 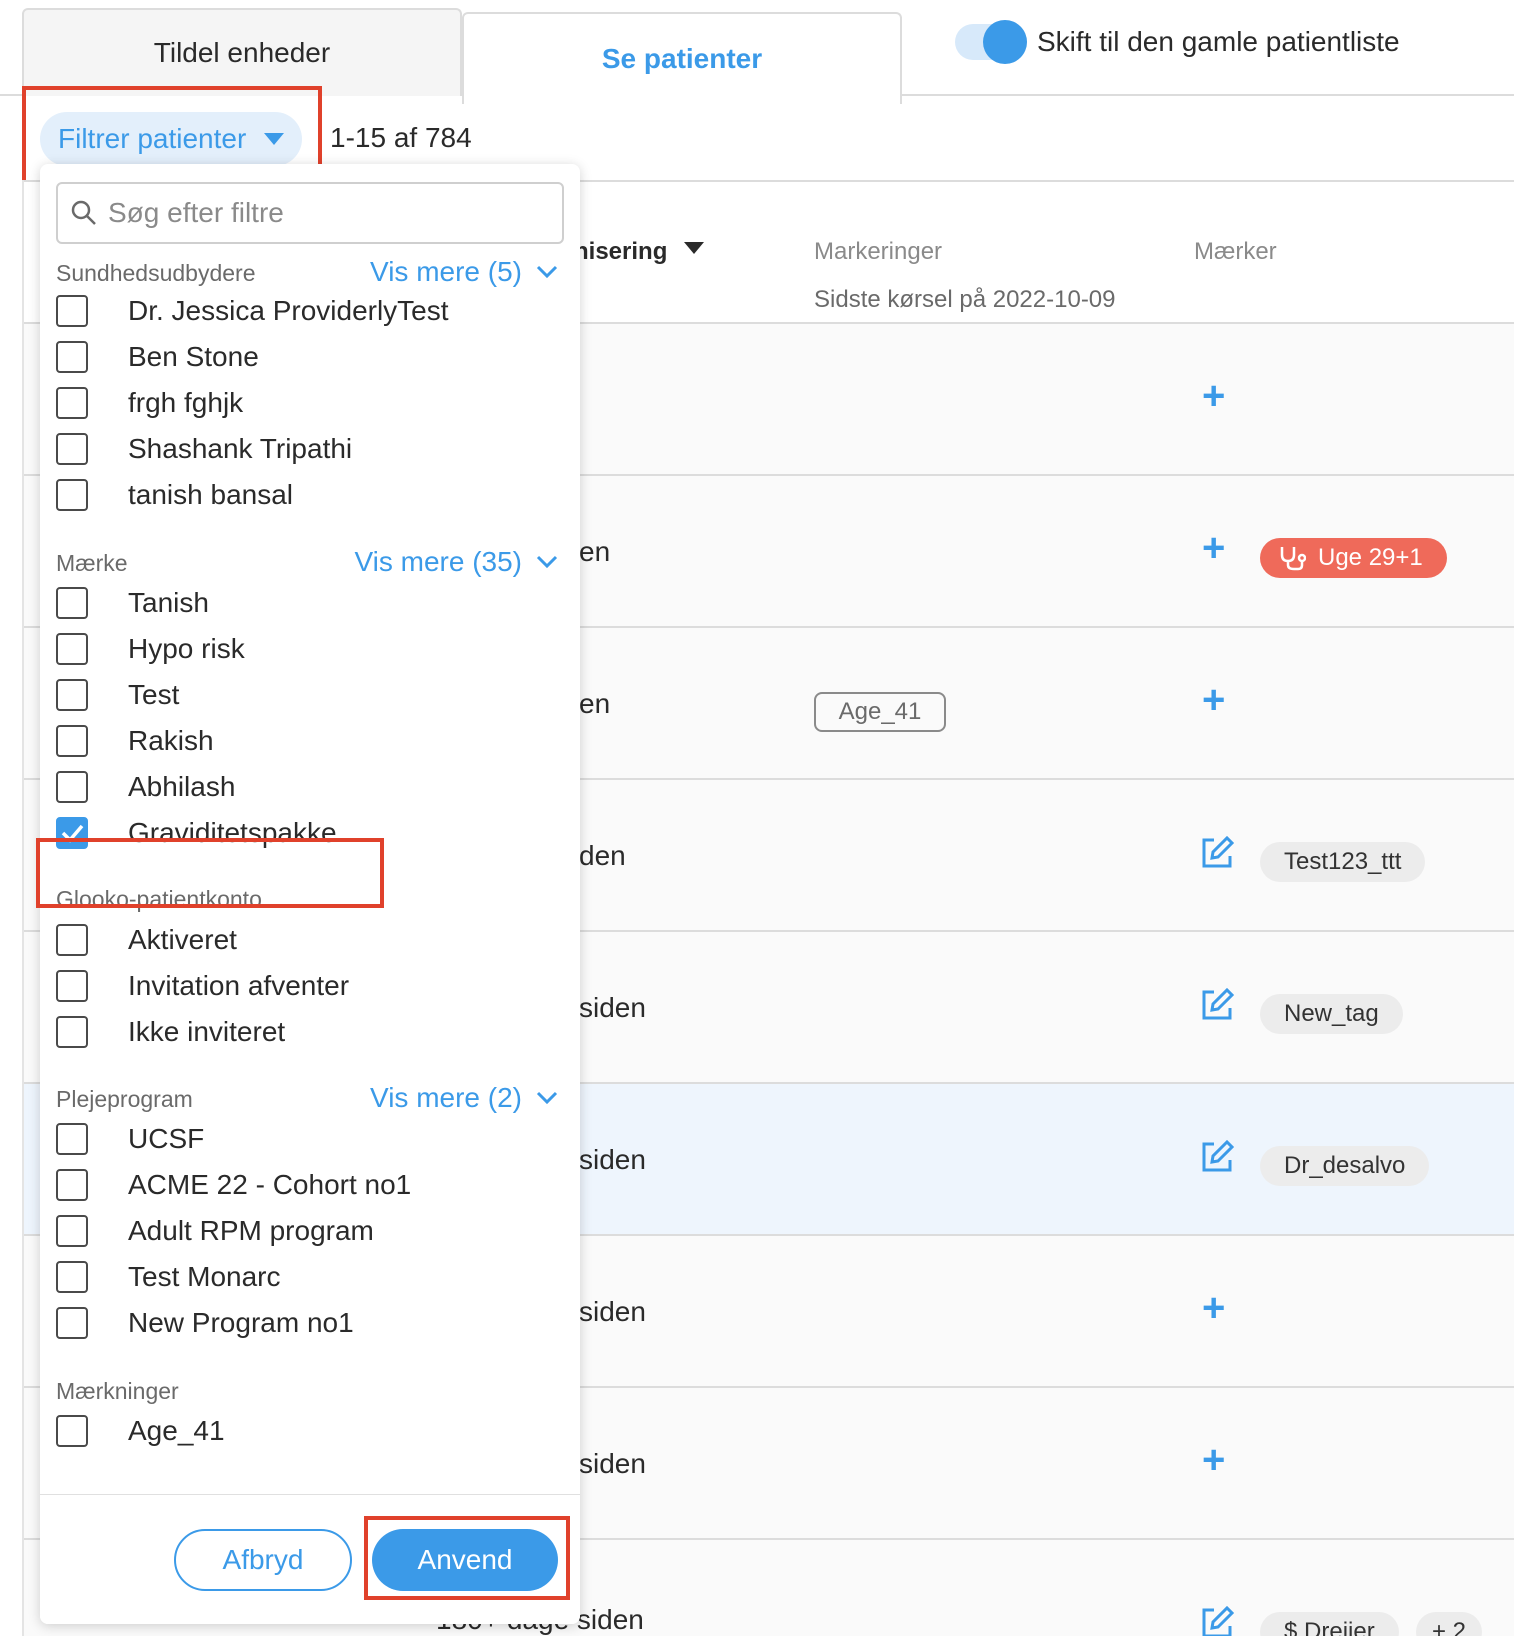 I want to click on tag-pill: $ Dreijer, so click(x=1329, y=1624).